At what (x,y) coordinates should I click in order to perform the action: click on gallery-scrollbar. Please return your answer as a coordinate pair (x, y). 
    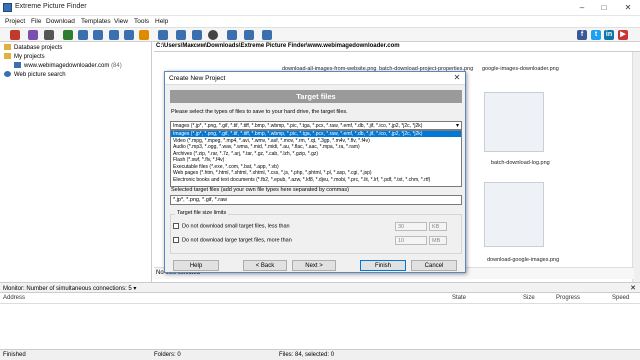
    Looking at the image, I should click on (636, 167).